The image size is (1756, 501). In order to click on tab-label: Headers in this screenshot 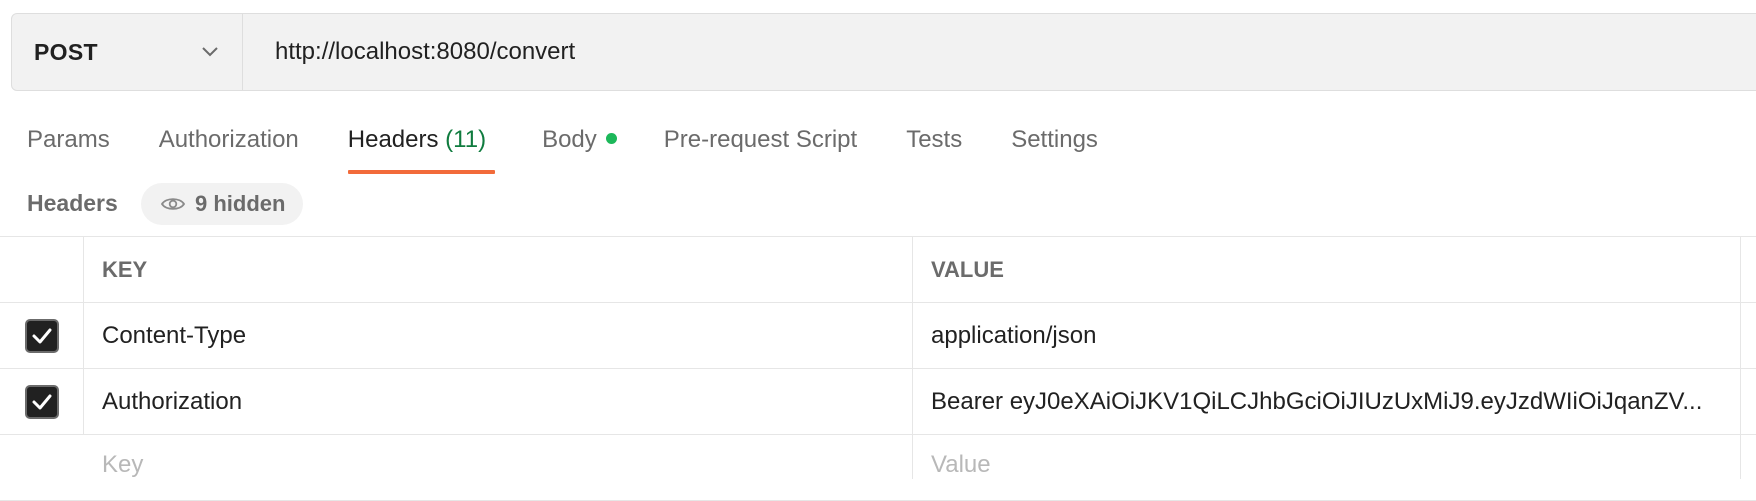, I will do `click(393, 139)`.